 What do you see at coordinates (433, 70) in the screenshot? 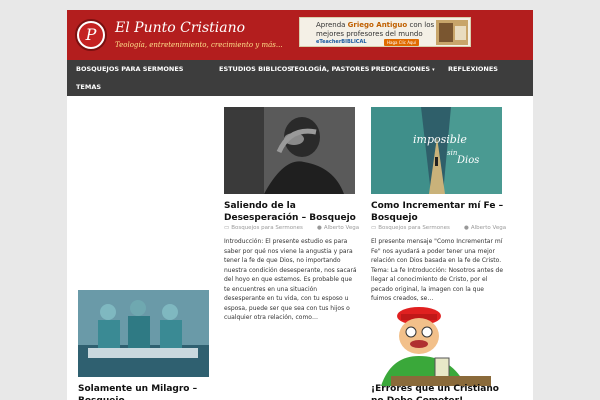
I see `chevron-down-icon: ▾` at bounding box center [433, 70].